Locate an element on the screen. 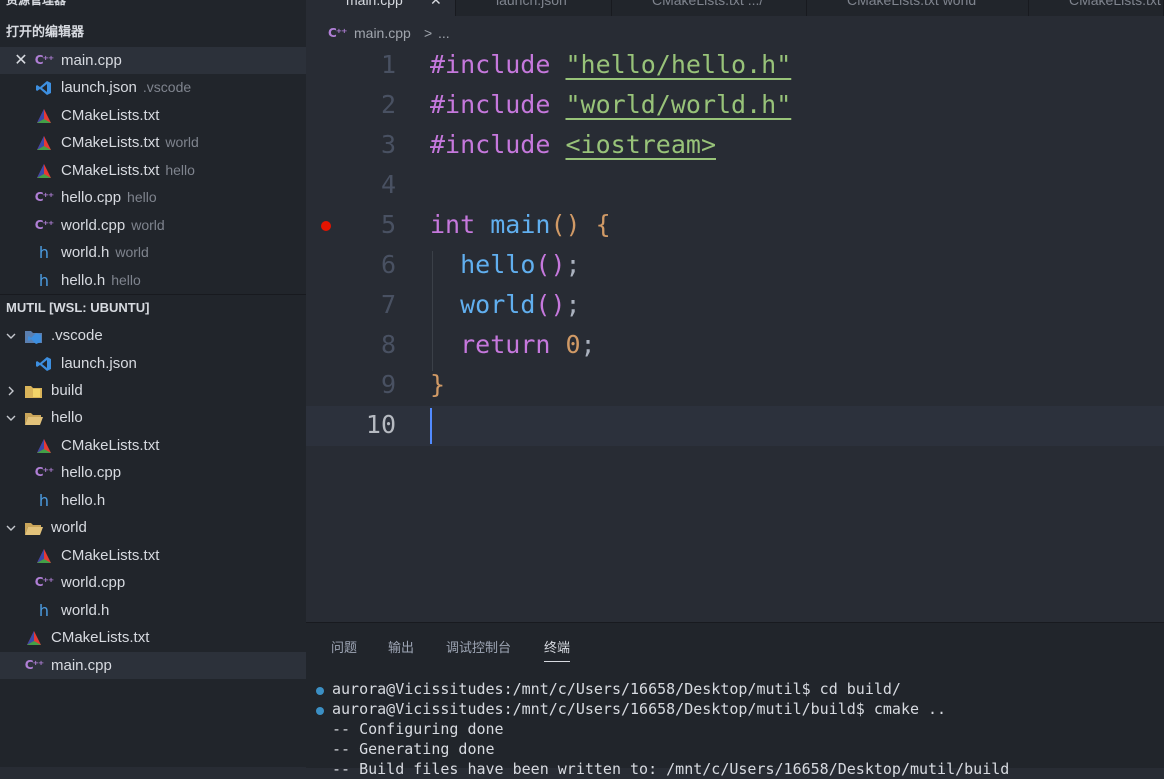 This screenshot has height=779, width=1164. workspace-header: MUTIL [WSL: UBUNTU] is located at coordinates (153, 307).